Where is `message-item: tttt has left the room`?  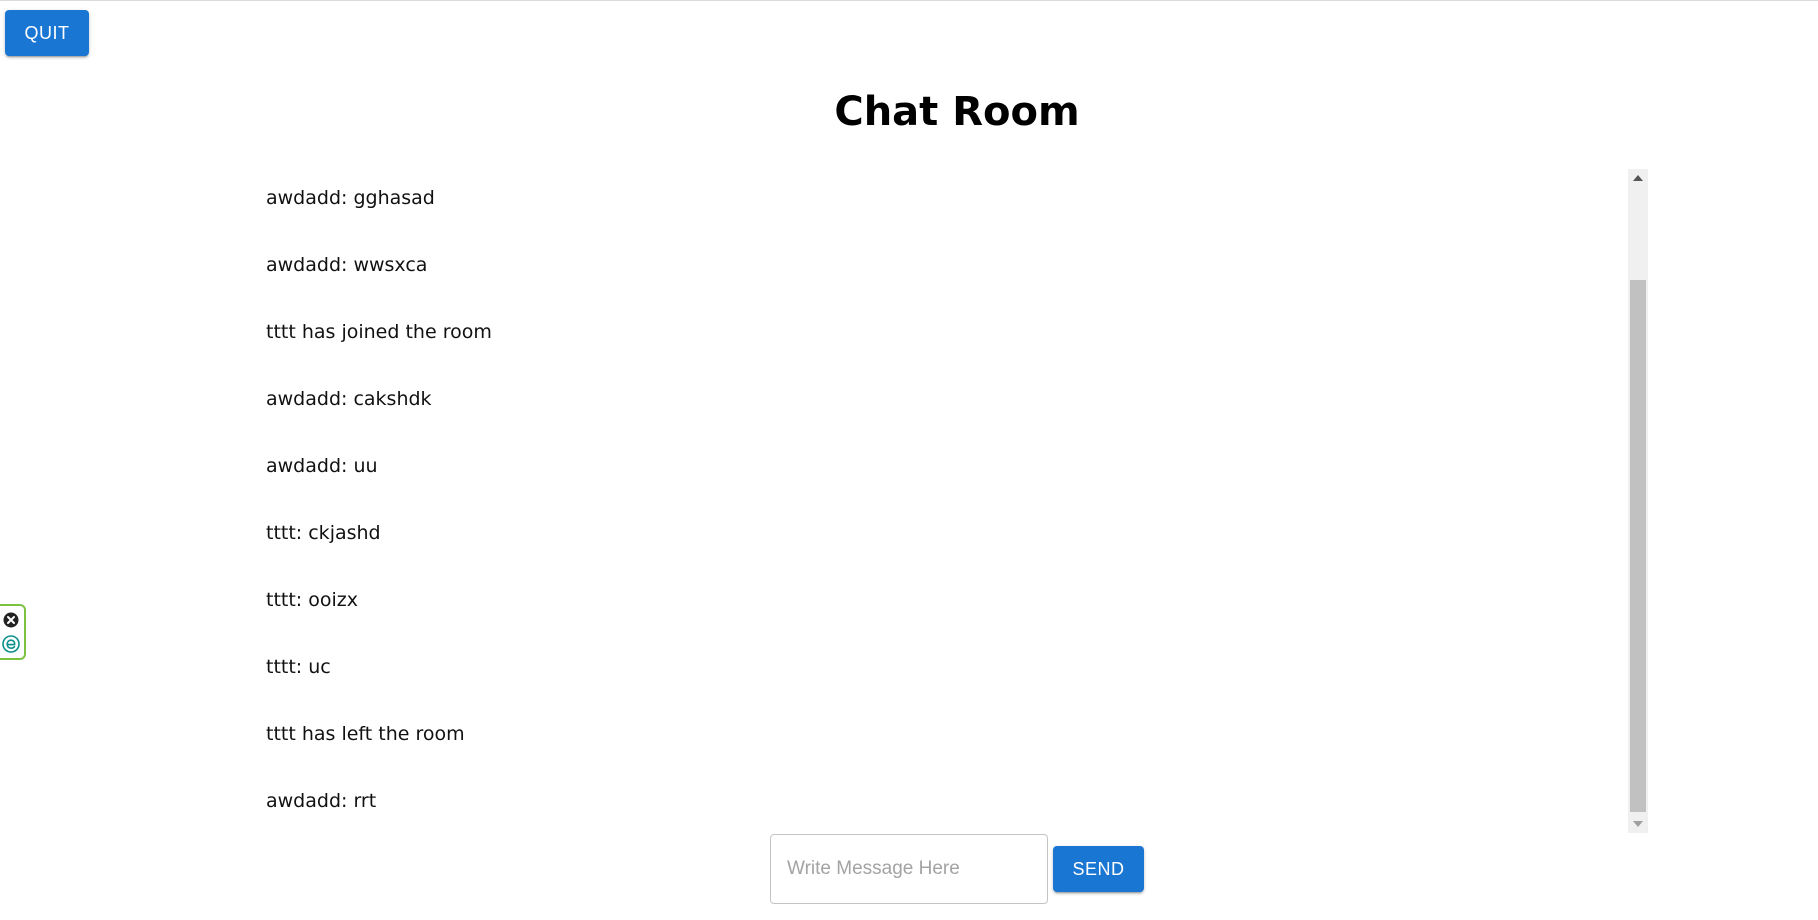 message-item: tttt has left the room is located at coordinates (365, 734).